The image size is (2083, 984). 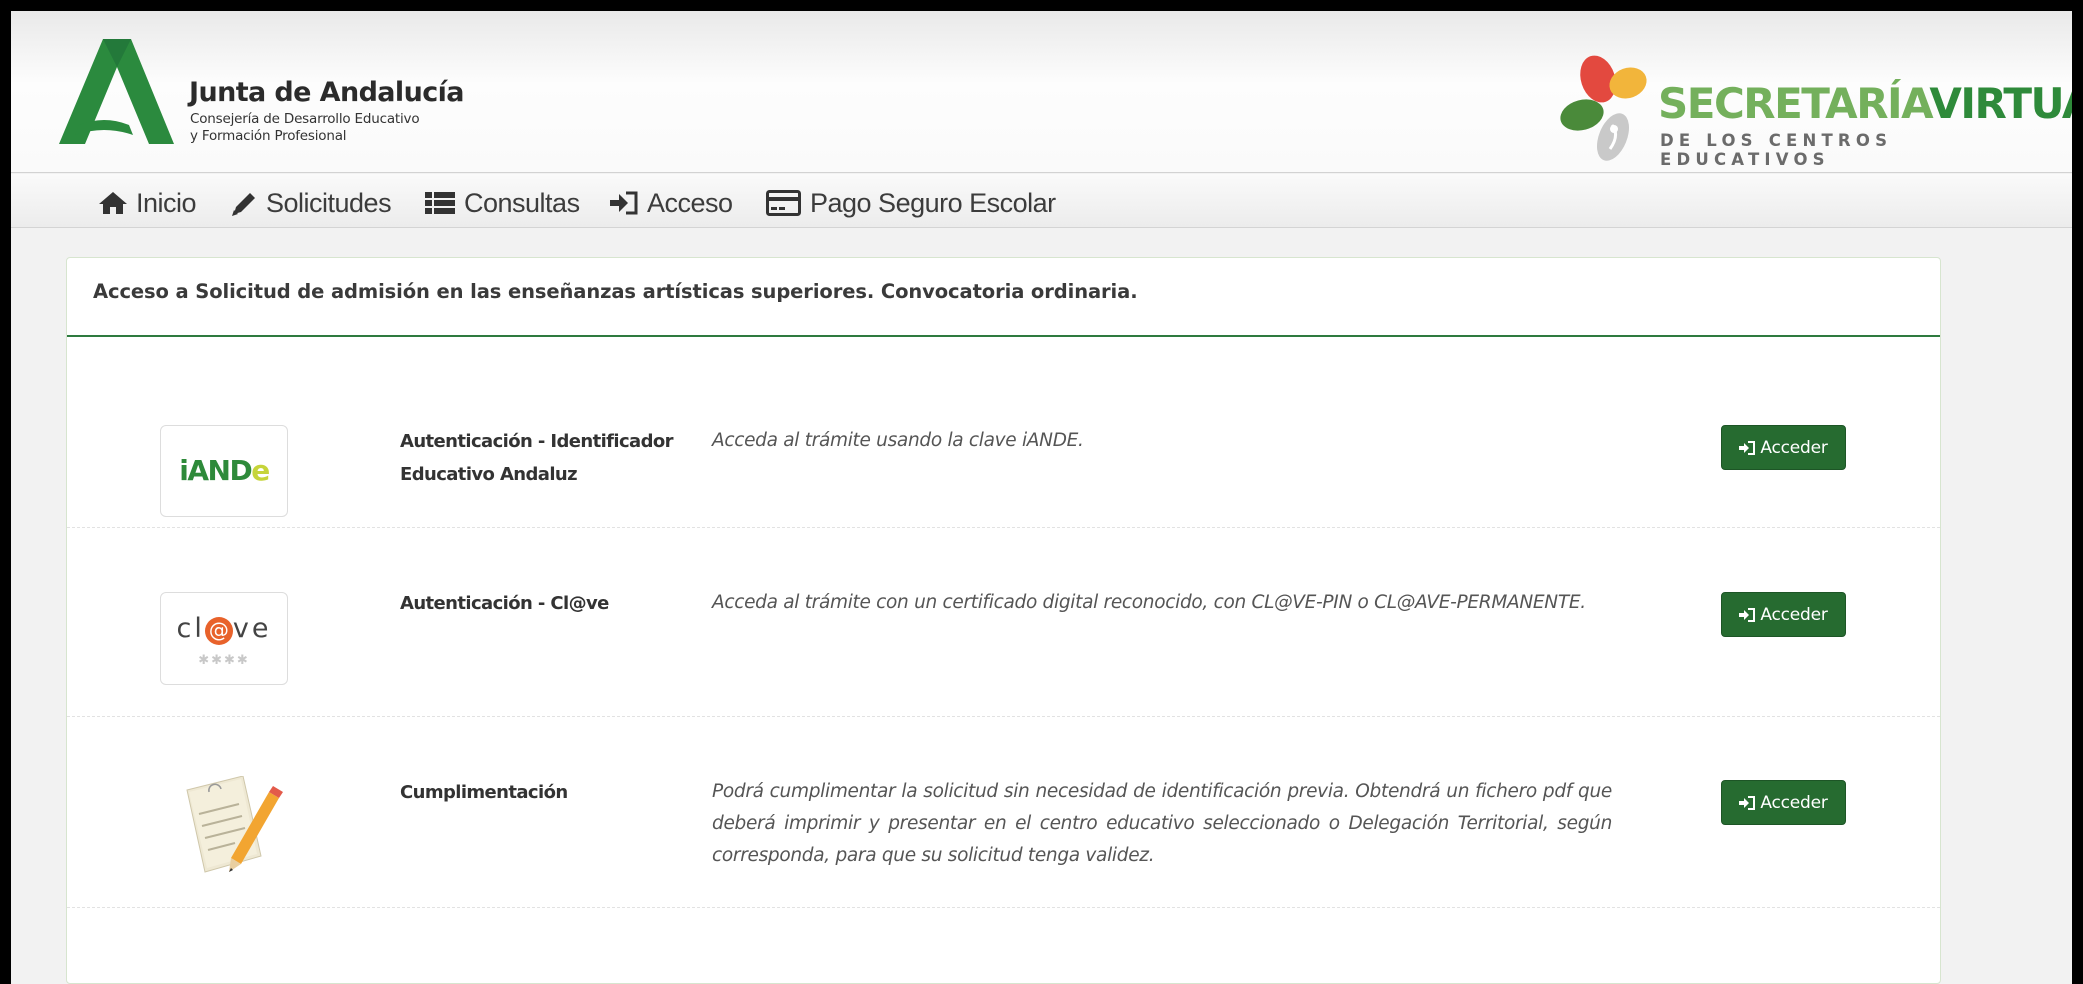 I want to click on iande-logo: iANDe, so click(x=224, y=471).